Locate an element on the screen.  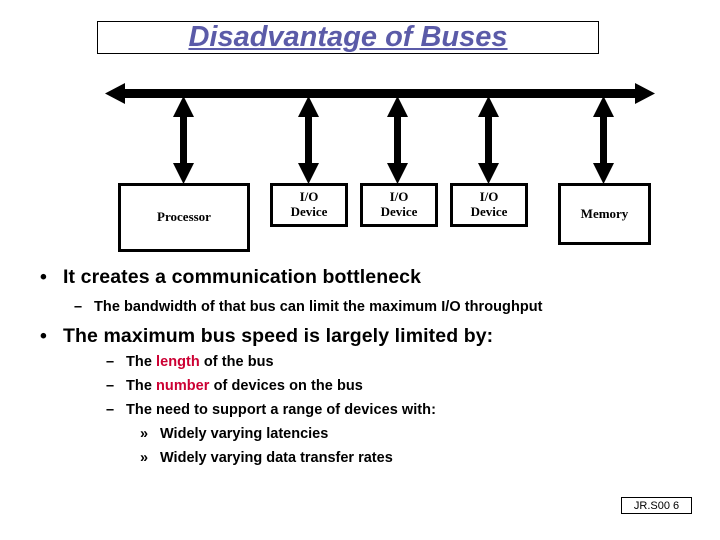
bullet-item-level2: – The length of the bus is located at coordinates (190, 362).